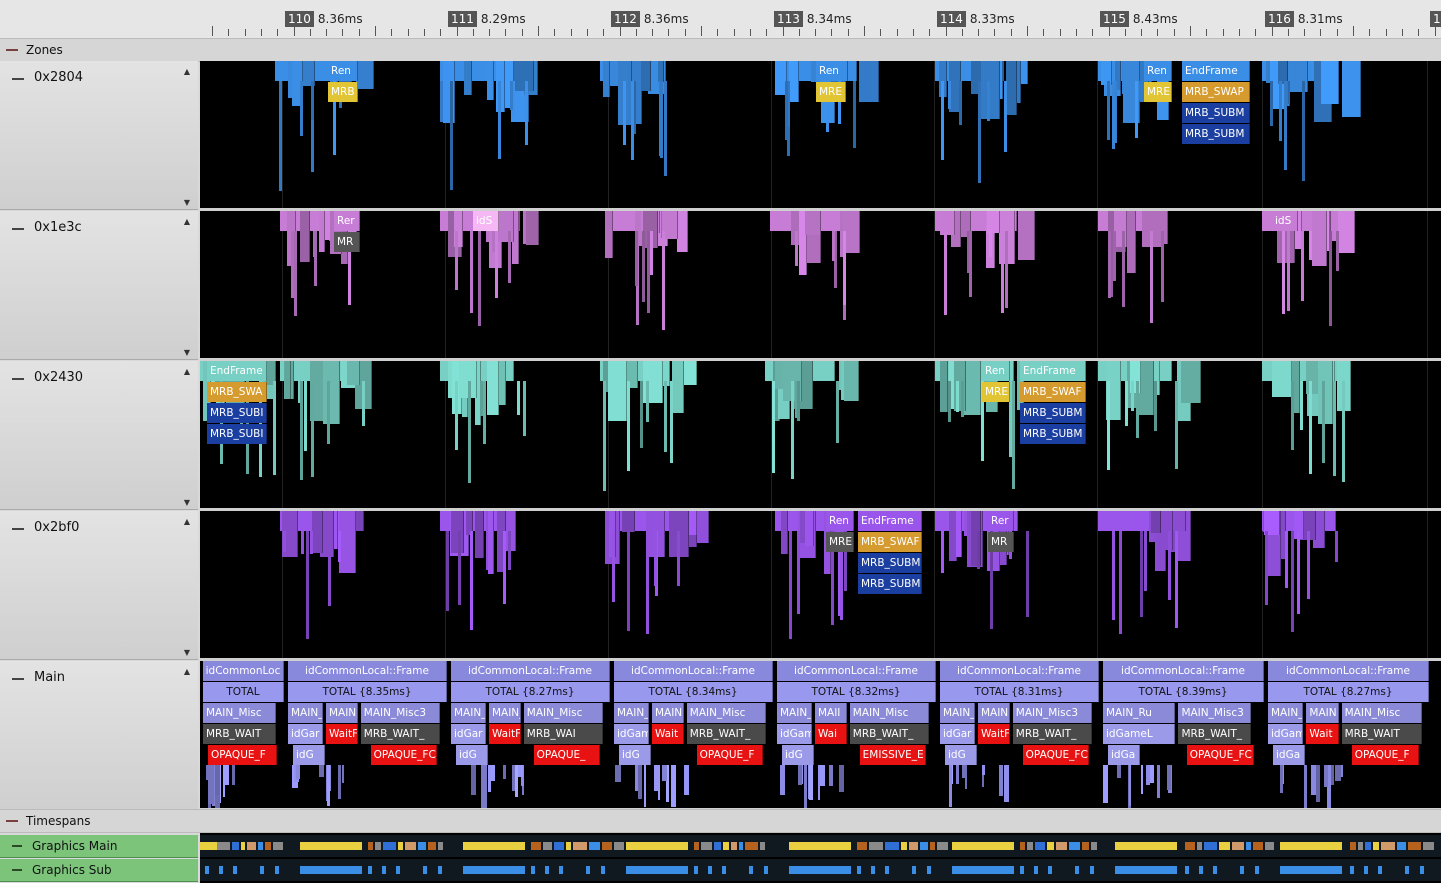 The width and height of the screenshot is (1441, 883). Describe the element at coordinates (1304, 19) in the screenshot. I see `frame-marker: 116 8.31ms` at that location.